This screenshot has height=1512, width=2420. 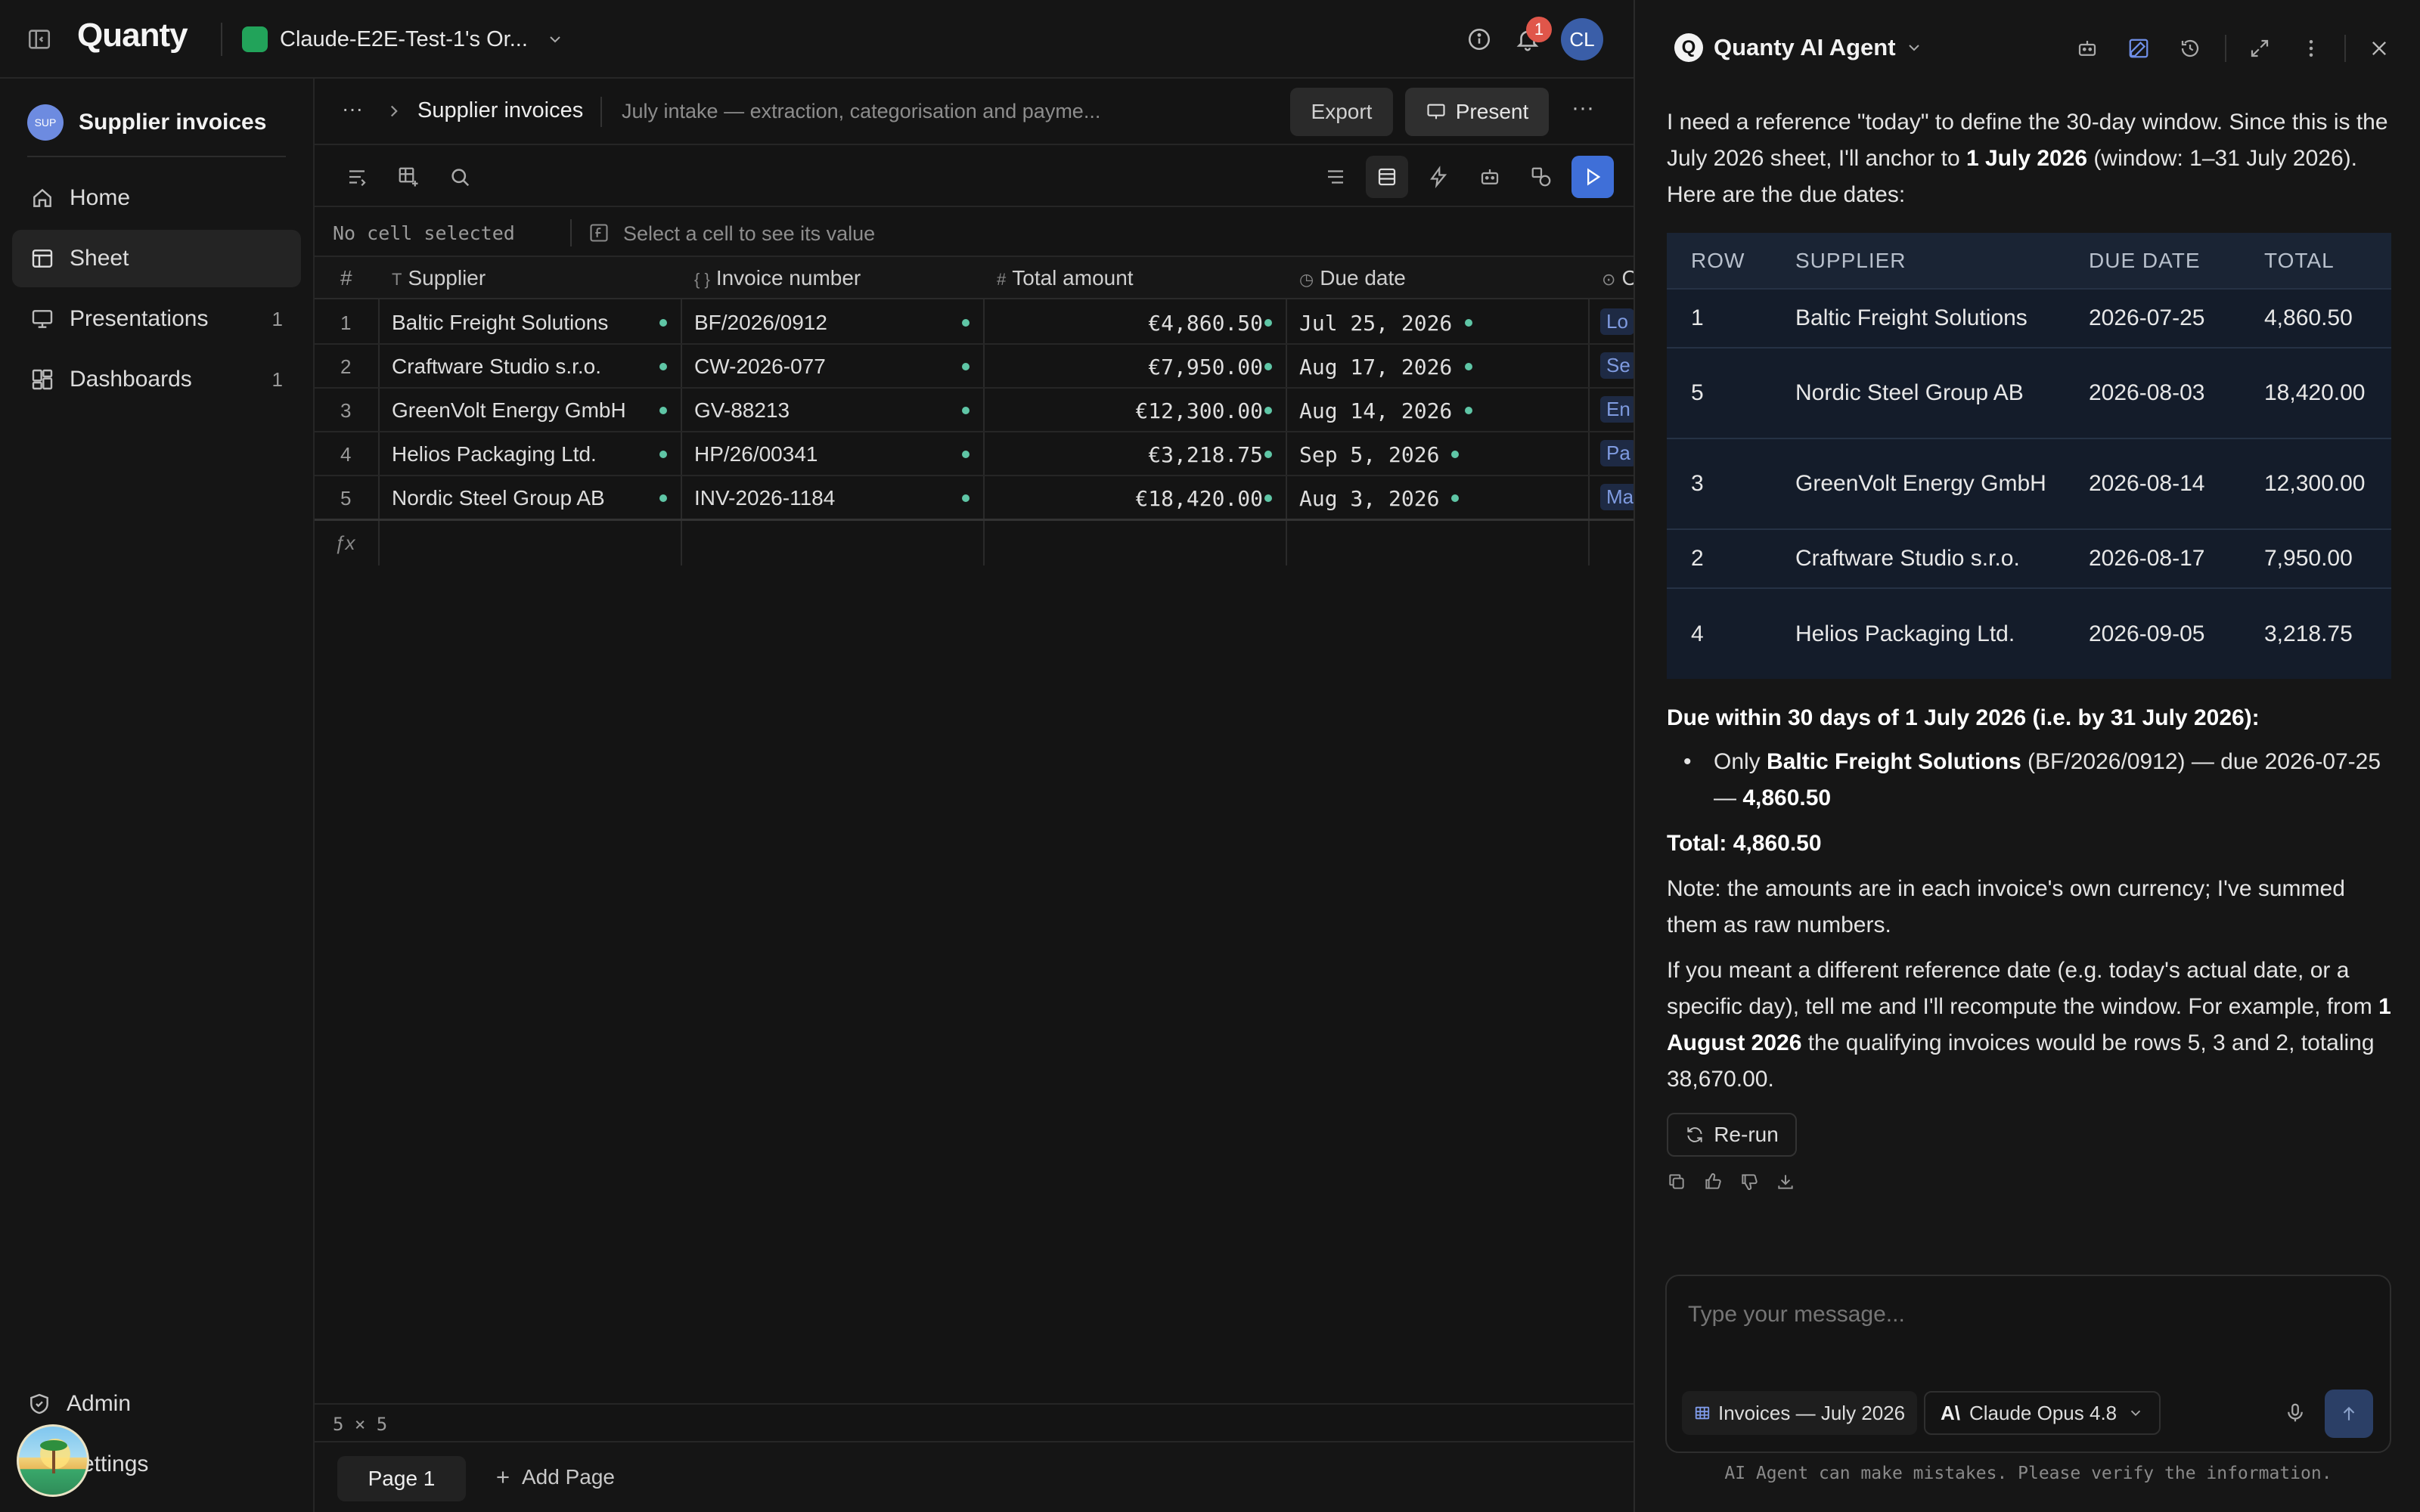 I want to click on row-number: 3, so click(x=345, y=411).